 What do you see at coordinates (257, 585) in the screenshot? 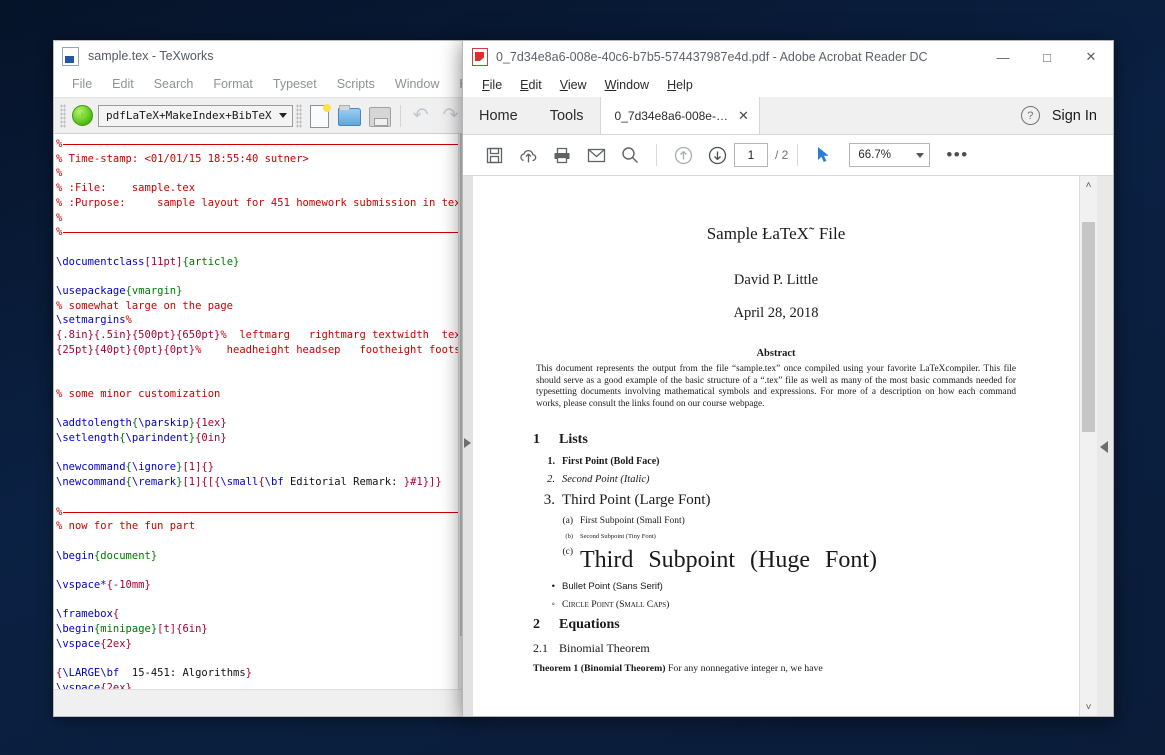
I see `code-line: \vspace*{-10mm}` at bounding box center [257, 585].